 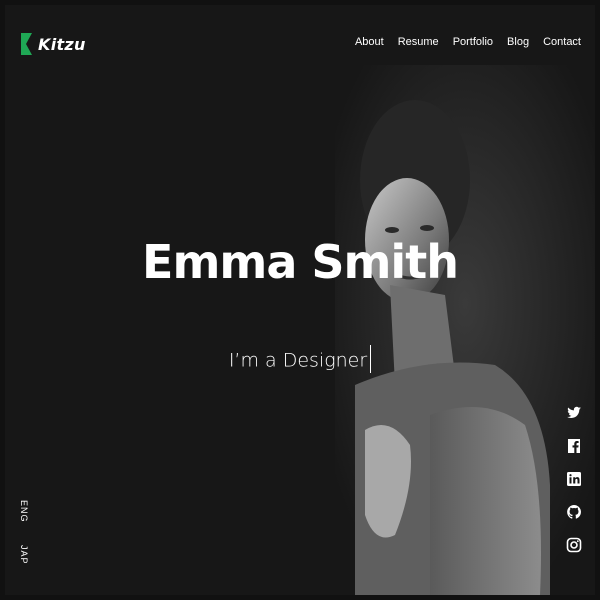 I want to click on nav-resume: Resume, so click(x=418, y=42).